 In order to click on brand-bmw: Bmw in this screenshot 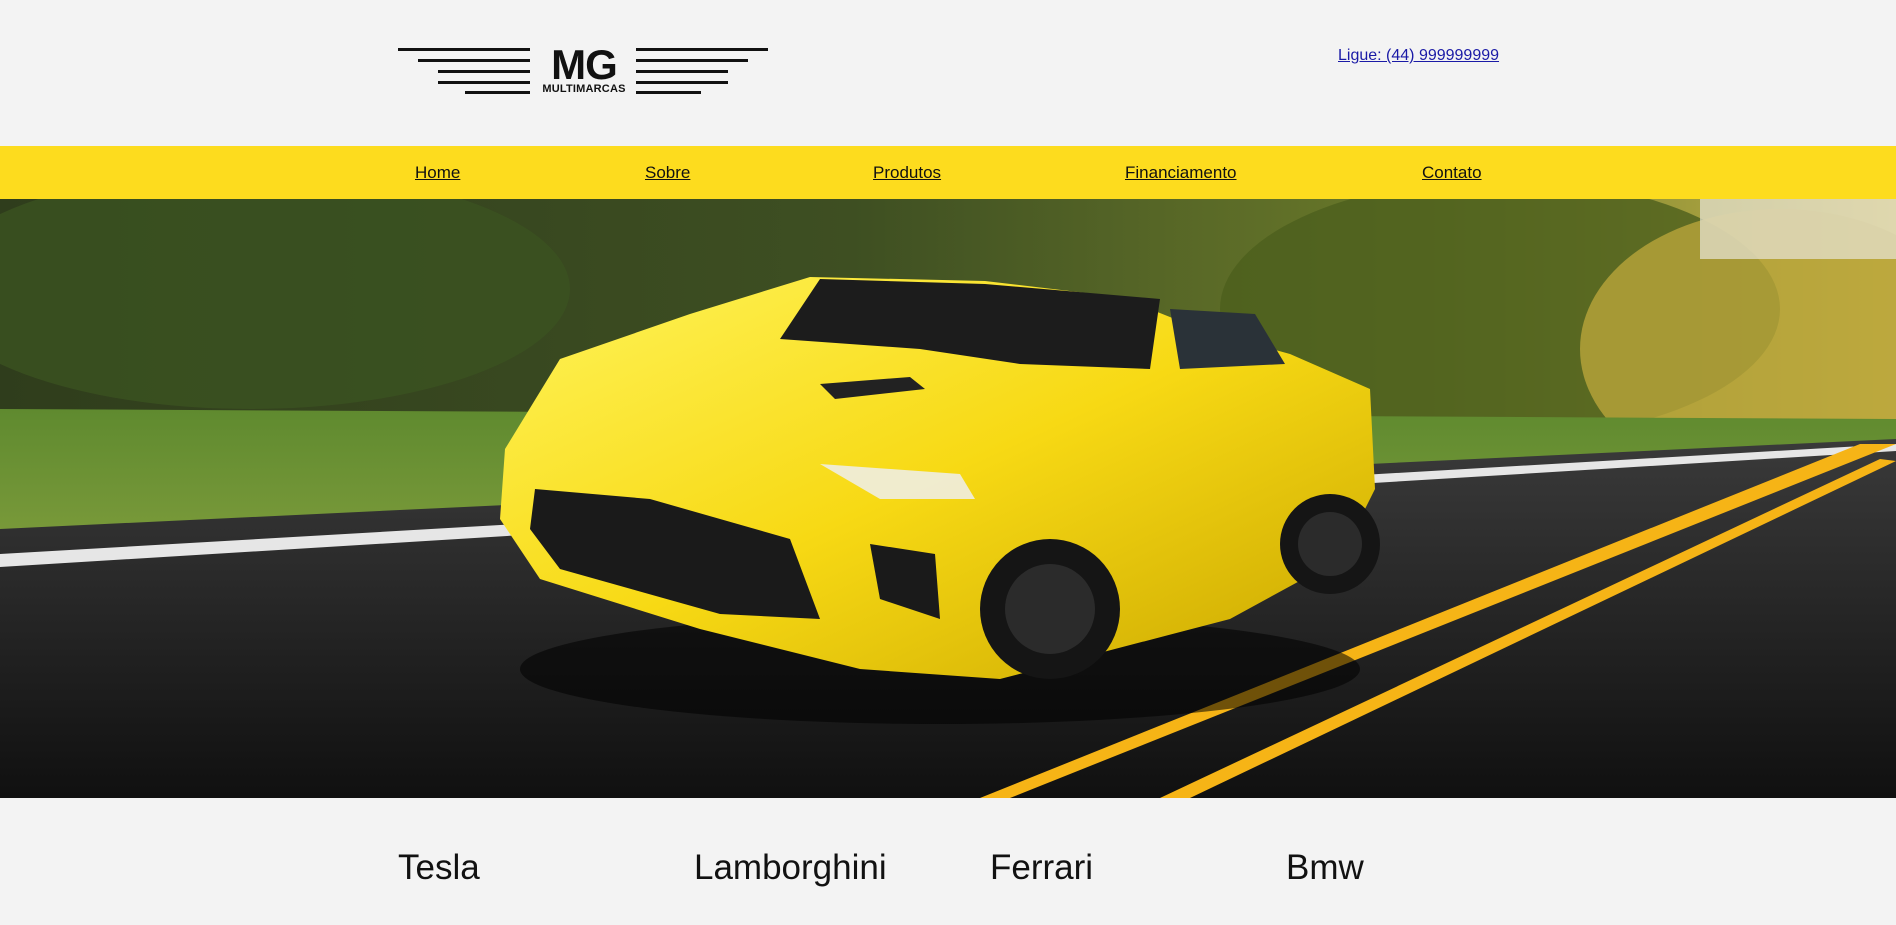, I will do `click(1325, 867)`.